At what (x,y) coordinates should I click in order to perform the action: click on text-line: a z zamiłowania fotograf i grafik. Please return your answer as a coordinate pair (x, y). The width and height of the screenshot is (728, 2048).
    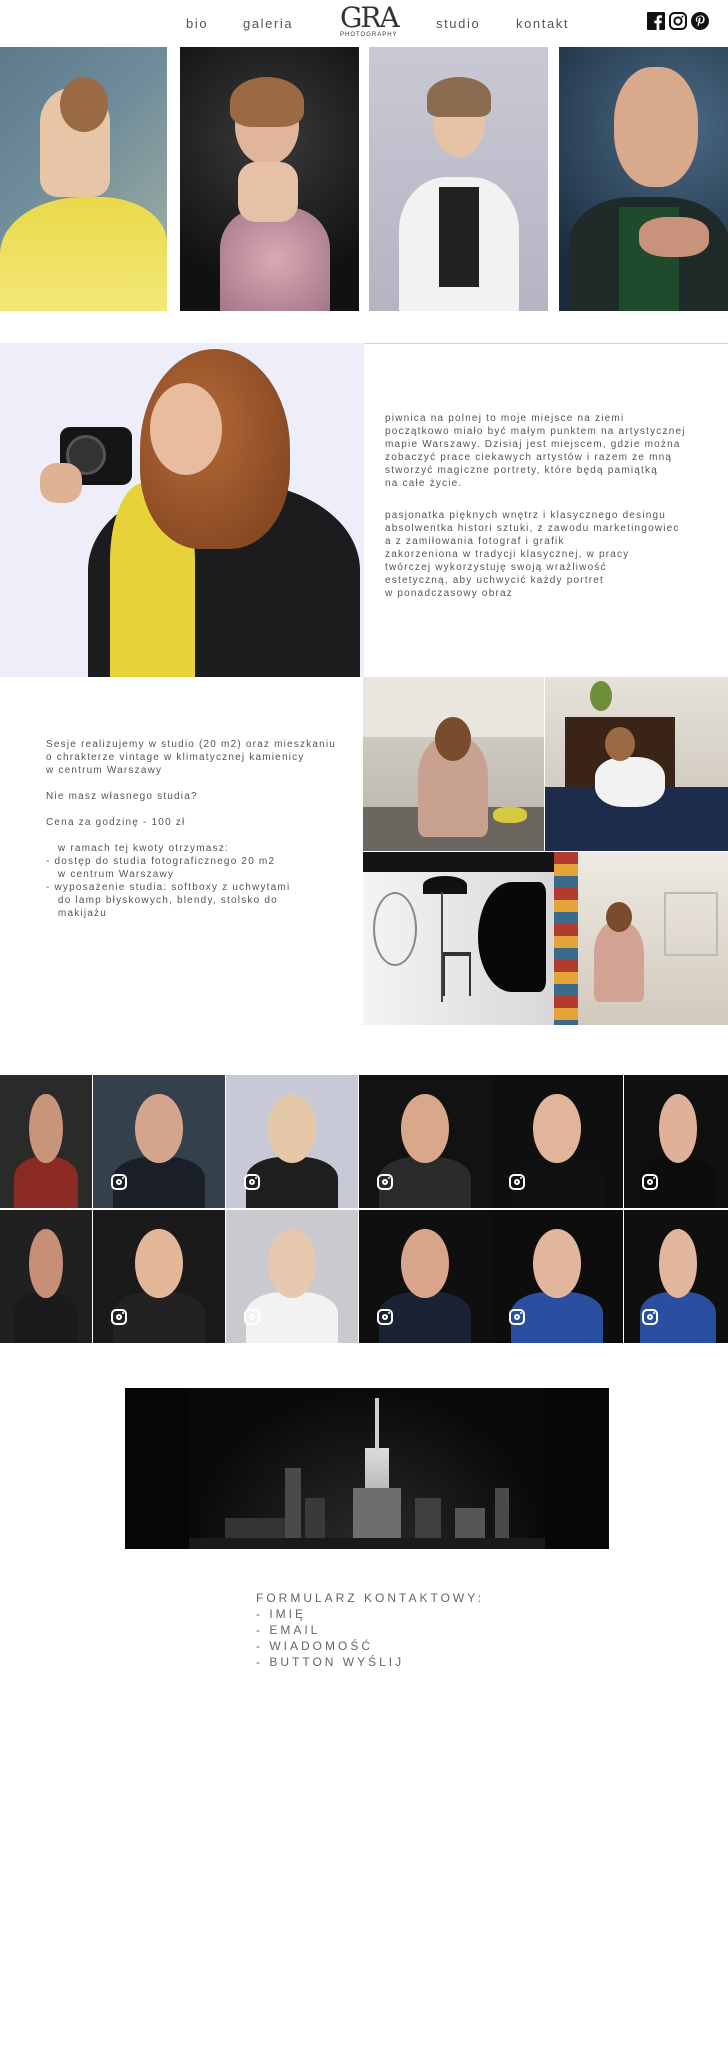
    Looking at the image, I should click on (475, 541).